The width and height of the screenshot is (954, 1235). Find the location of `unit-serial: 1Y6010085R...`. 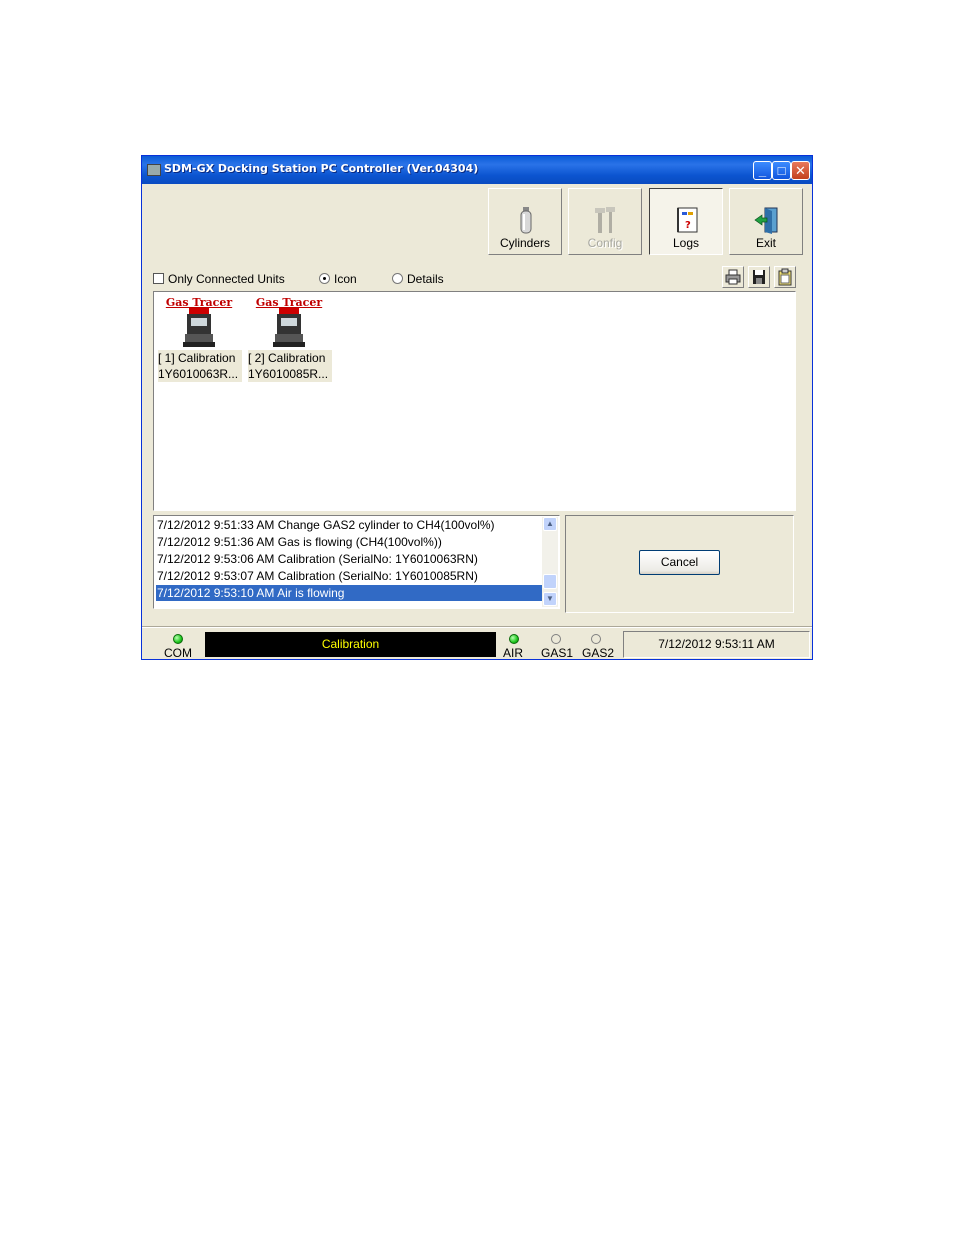

unit-serial: 1Y6010085R... is located at coordinates (288, 374).